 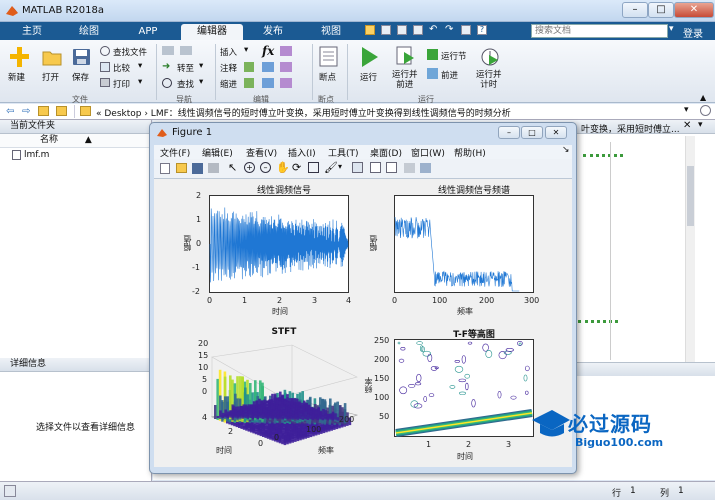 What do you see at coordinates (705, 110) in the screenshot?
I see `path-search-icon` at bounding box center [705, 110].